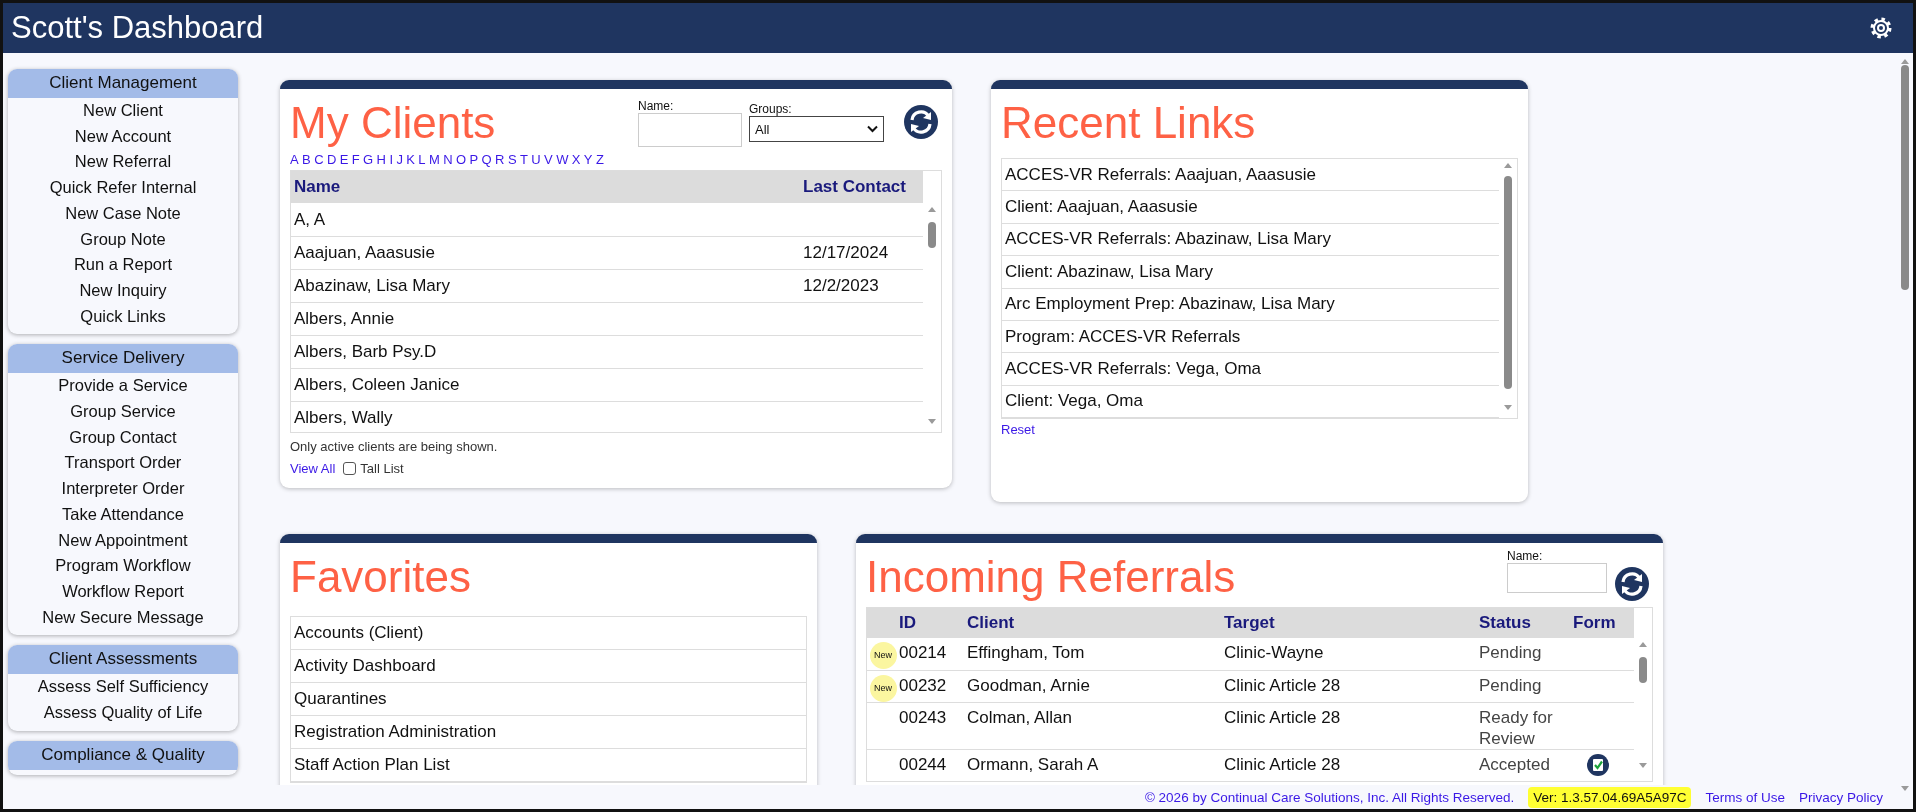  I want to click on menu-link: Workflow Report, so click(123, 591).